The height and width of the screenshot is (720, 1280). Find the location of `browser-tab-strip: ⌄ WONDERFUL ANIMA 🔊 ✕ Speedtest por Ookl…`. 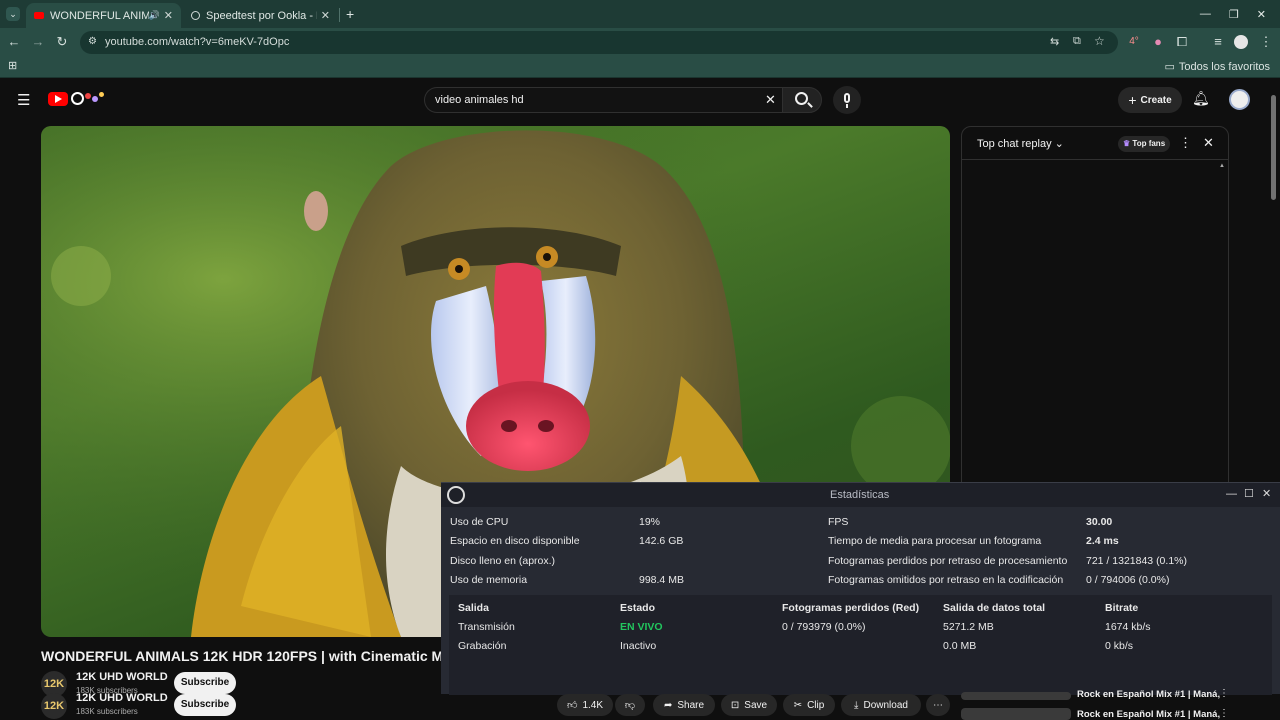

browser-tab-strip: ⌄ WONDERFUL ANIMA 🔊 ✕ Speedtest por Ookl… is located at coordinates (640, 14).